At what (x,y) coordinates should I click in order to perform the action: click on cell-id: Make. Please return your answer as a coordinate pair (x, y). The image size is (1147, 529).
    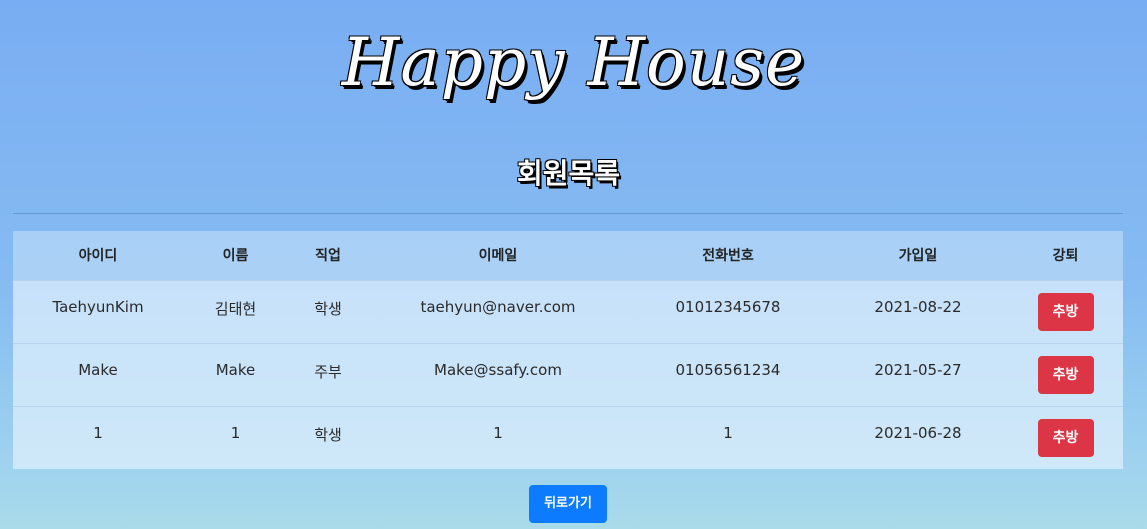
    Looking at the image, I should click on (98, 369).